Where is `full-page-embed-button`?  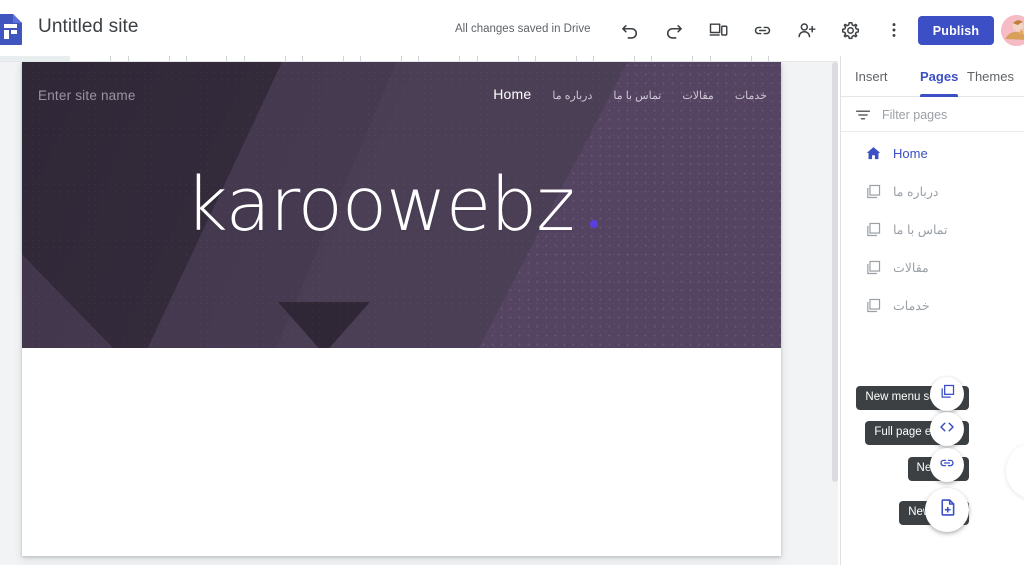
full-page-embed-button is located at coordinates (947, 429).